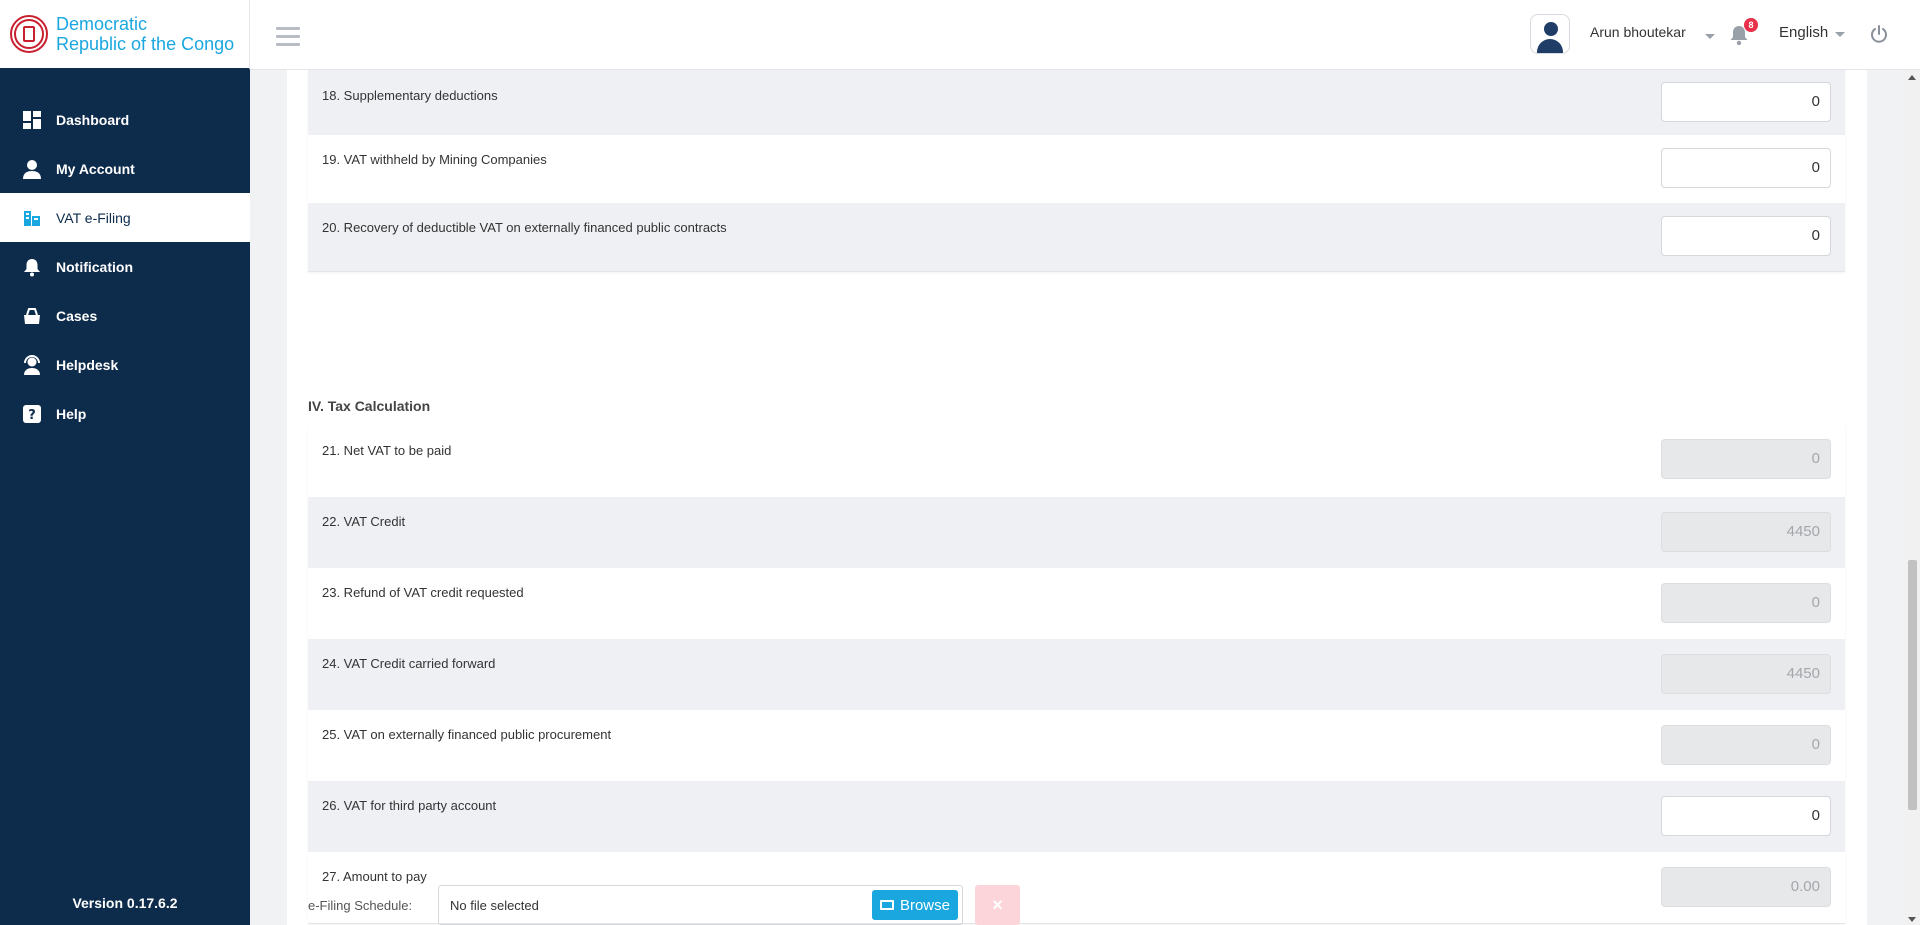 The height and width of the screenshot is (925, 1920). Describe the element at coordinates (1912, 497) in the screenshot. I see `page-scrollbar` at that location.